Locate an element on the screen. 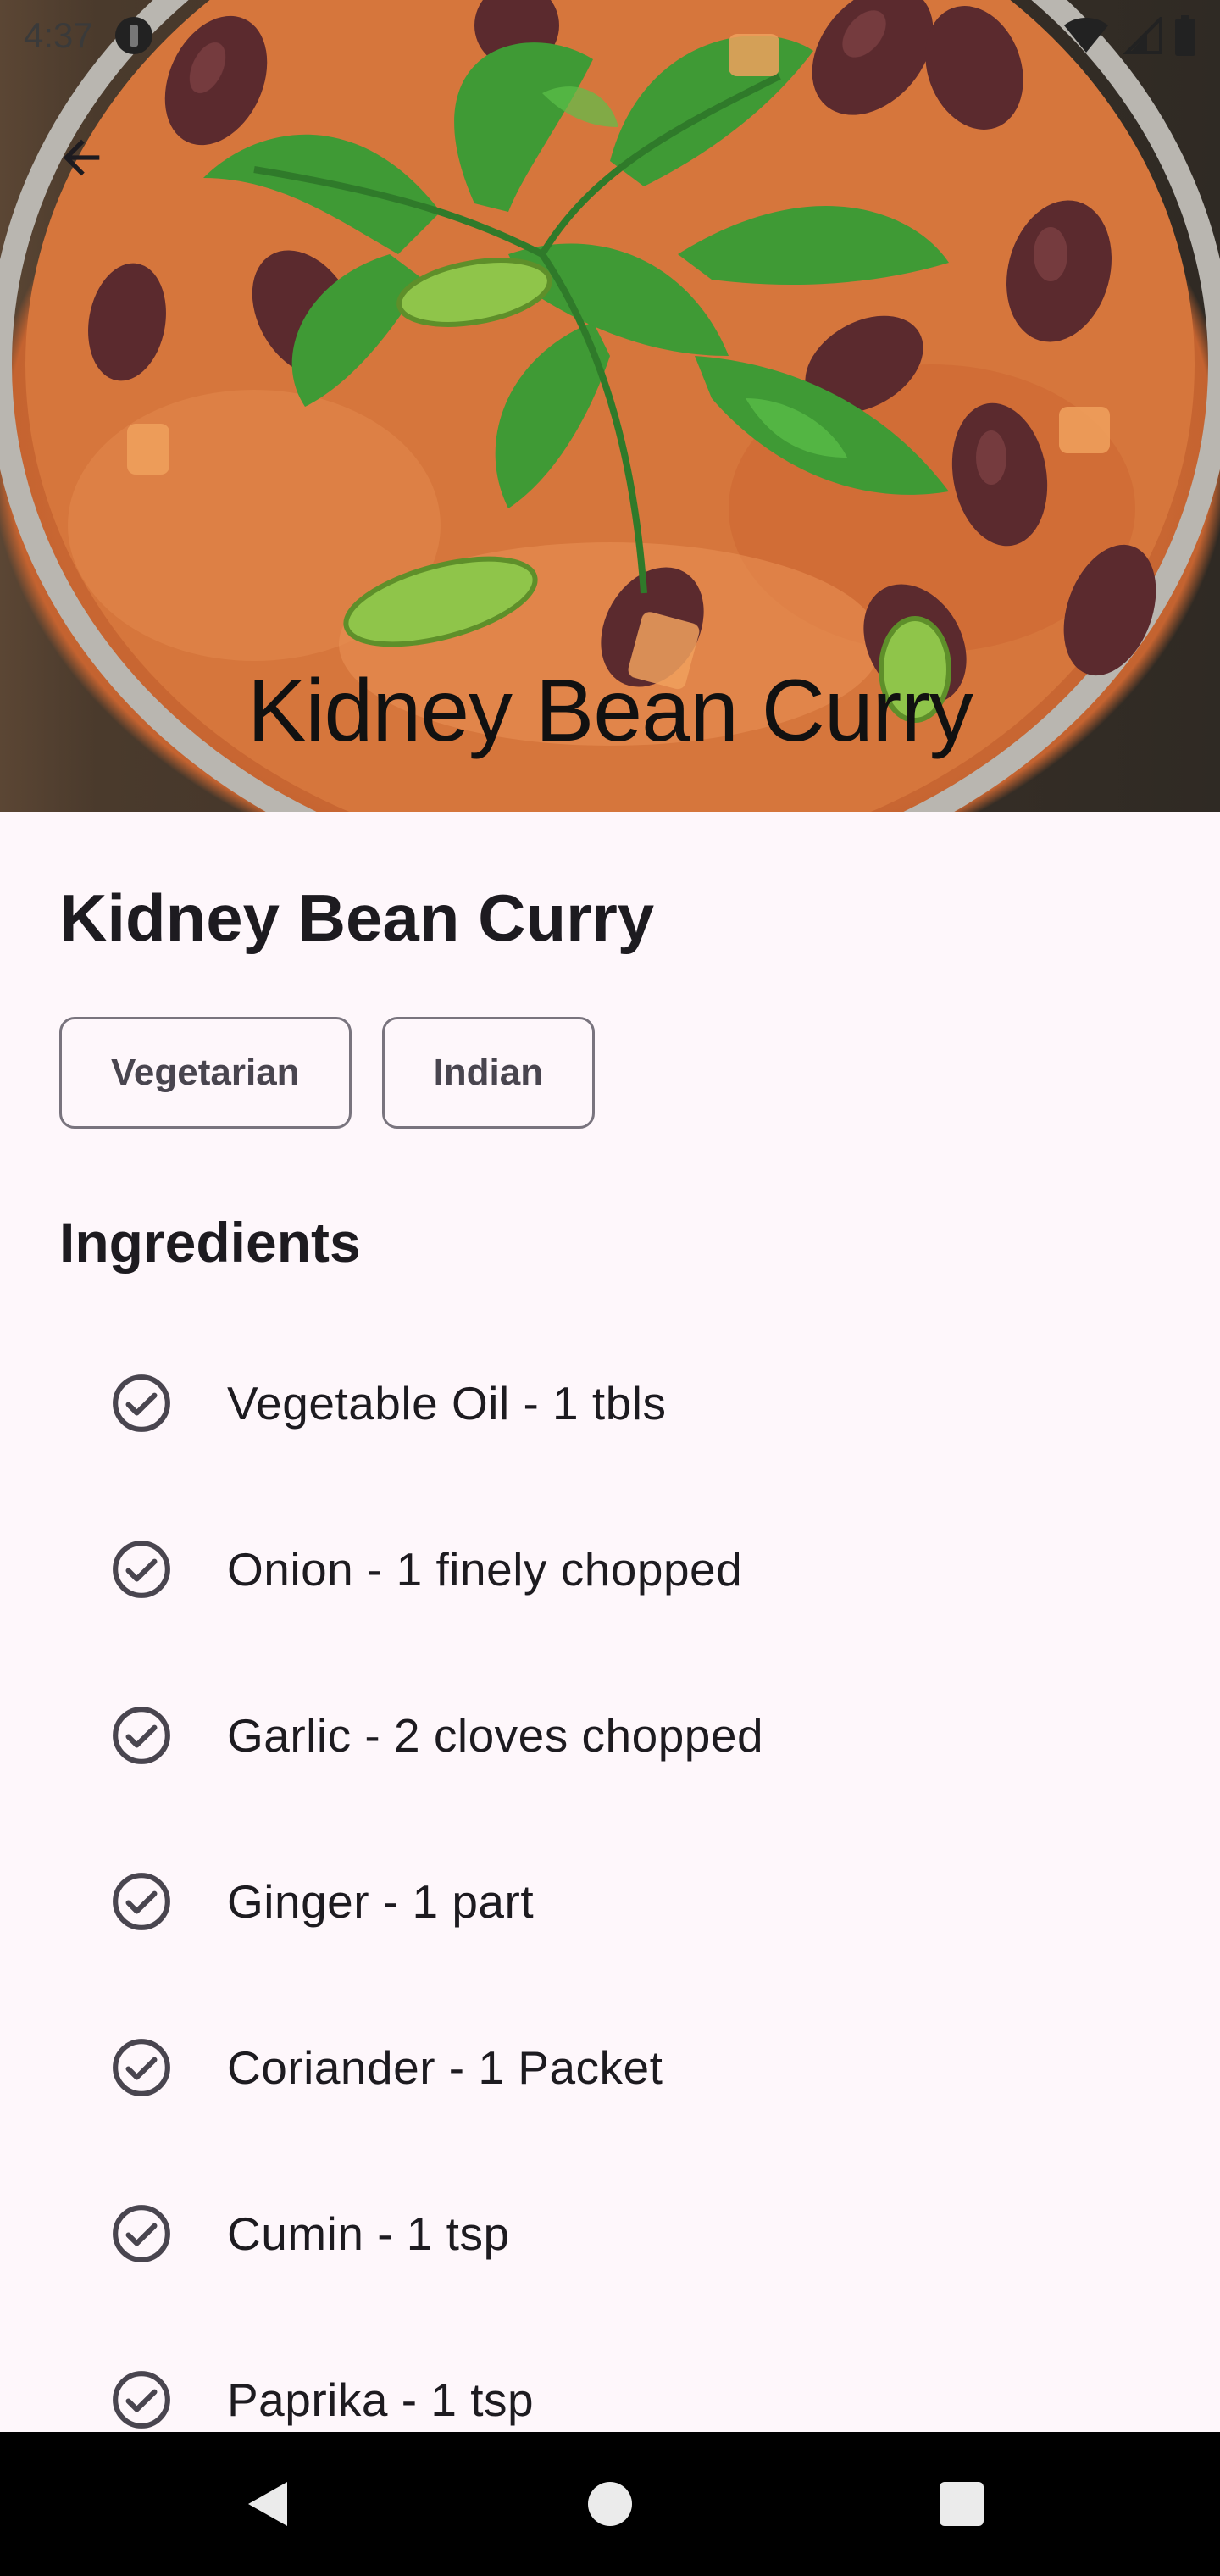 The width and height of the screenshot is (1220, 2576). ingredient-item: Onion - 1 finely chopped is located at coordinates (610, 1569).